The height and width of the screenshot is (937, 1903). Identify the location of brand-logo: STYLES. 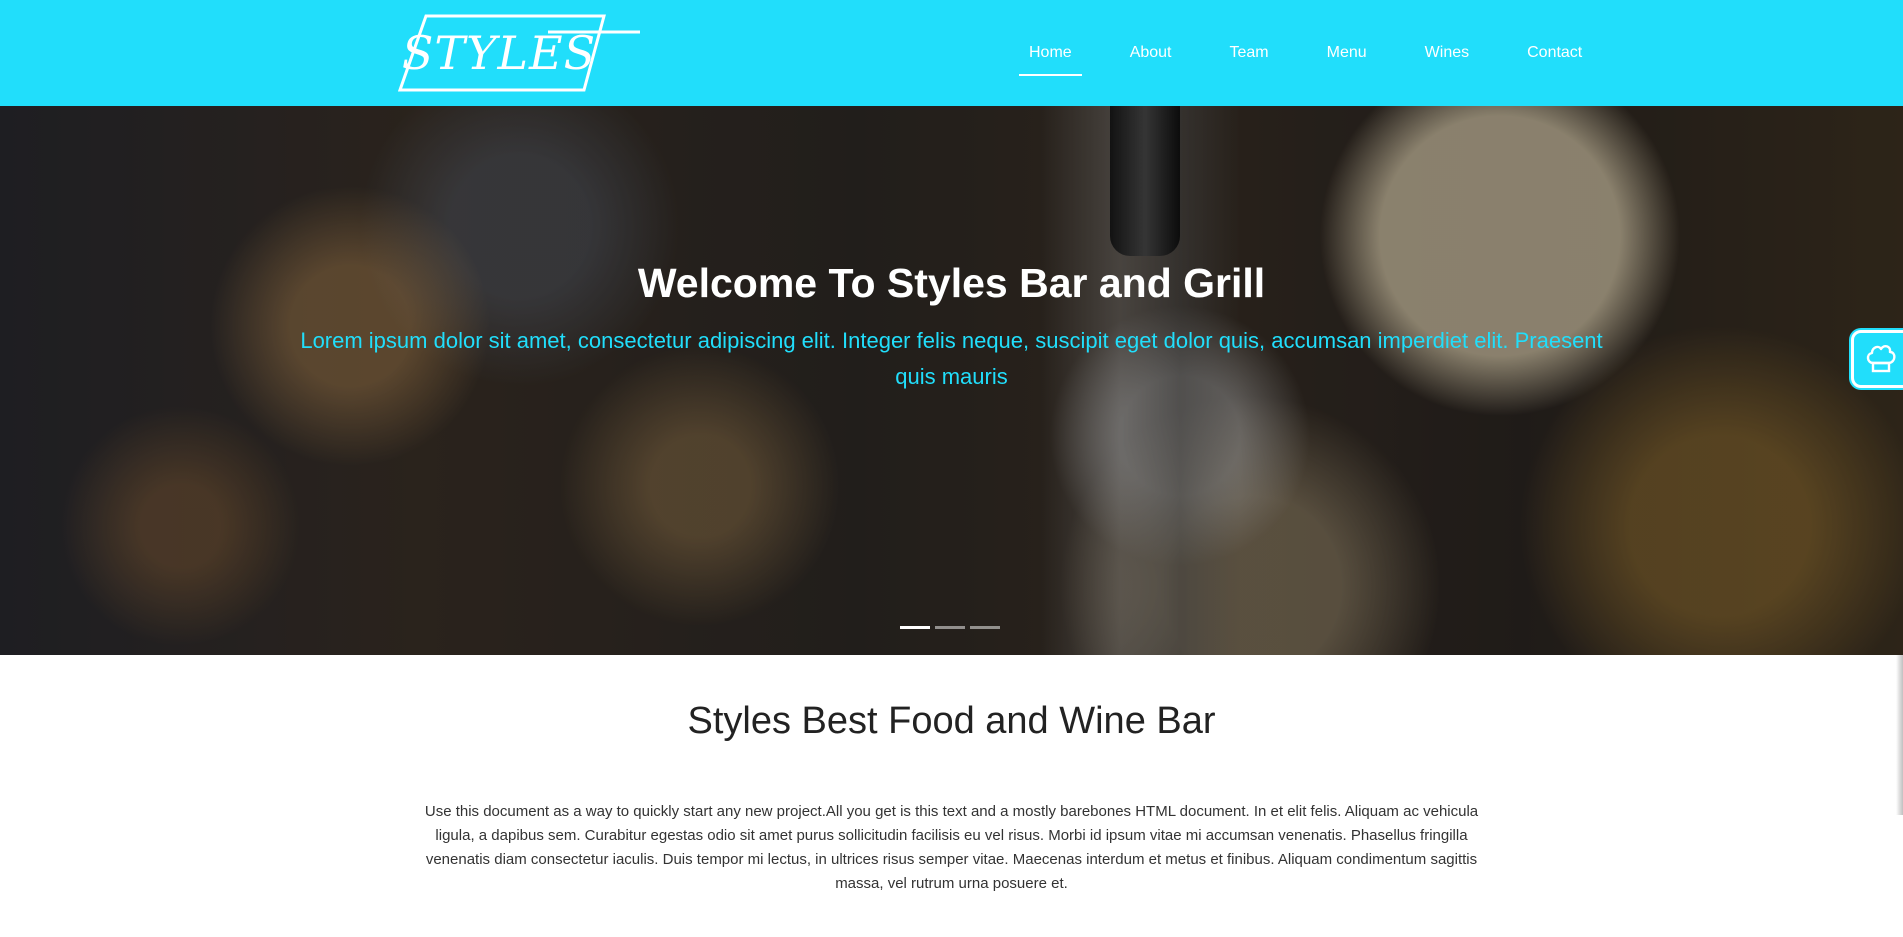
(519, 53).